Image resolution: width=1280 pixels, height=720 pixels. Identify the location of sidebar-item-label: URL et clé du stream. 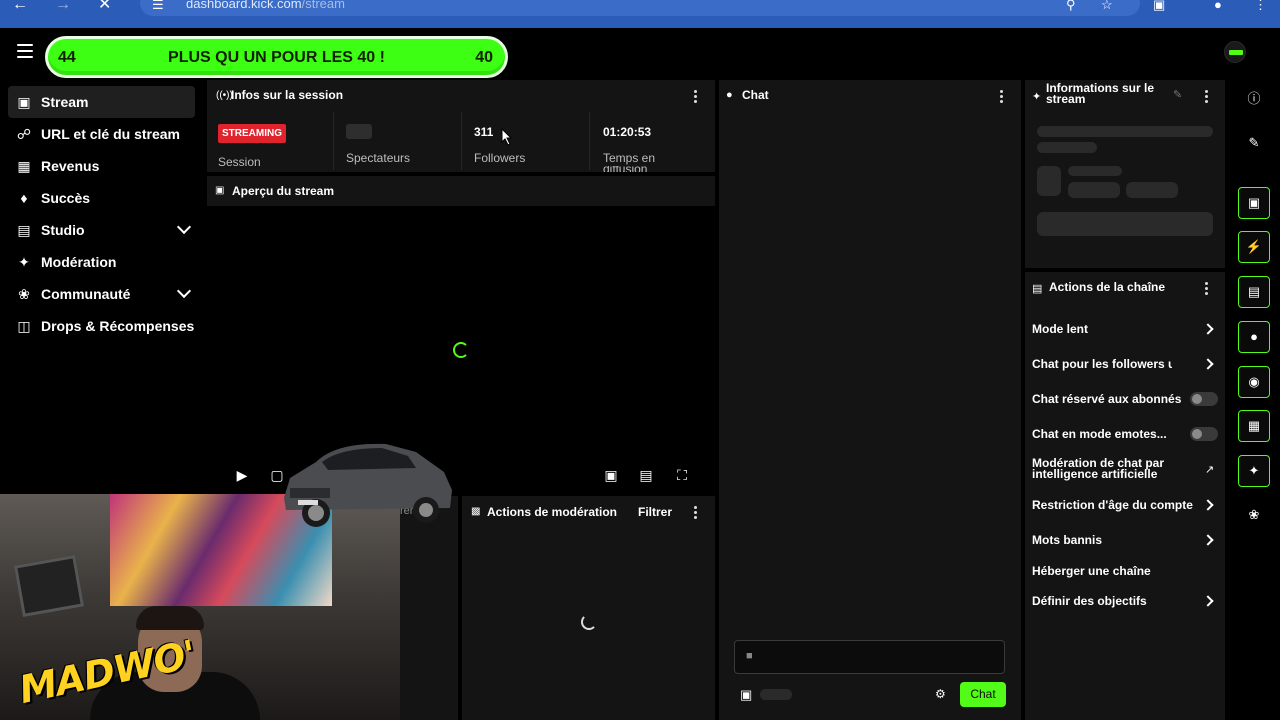
(111, 134).